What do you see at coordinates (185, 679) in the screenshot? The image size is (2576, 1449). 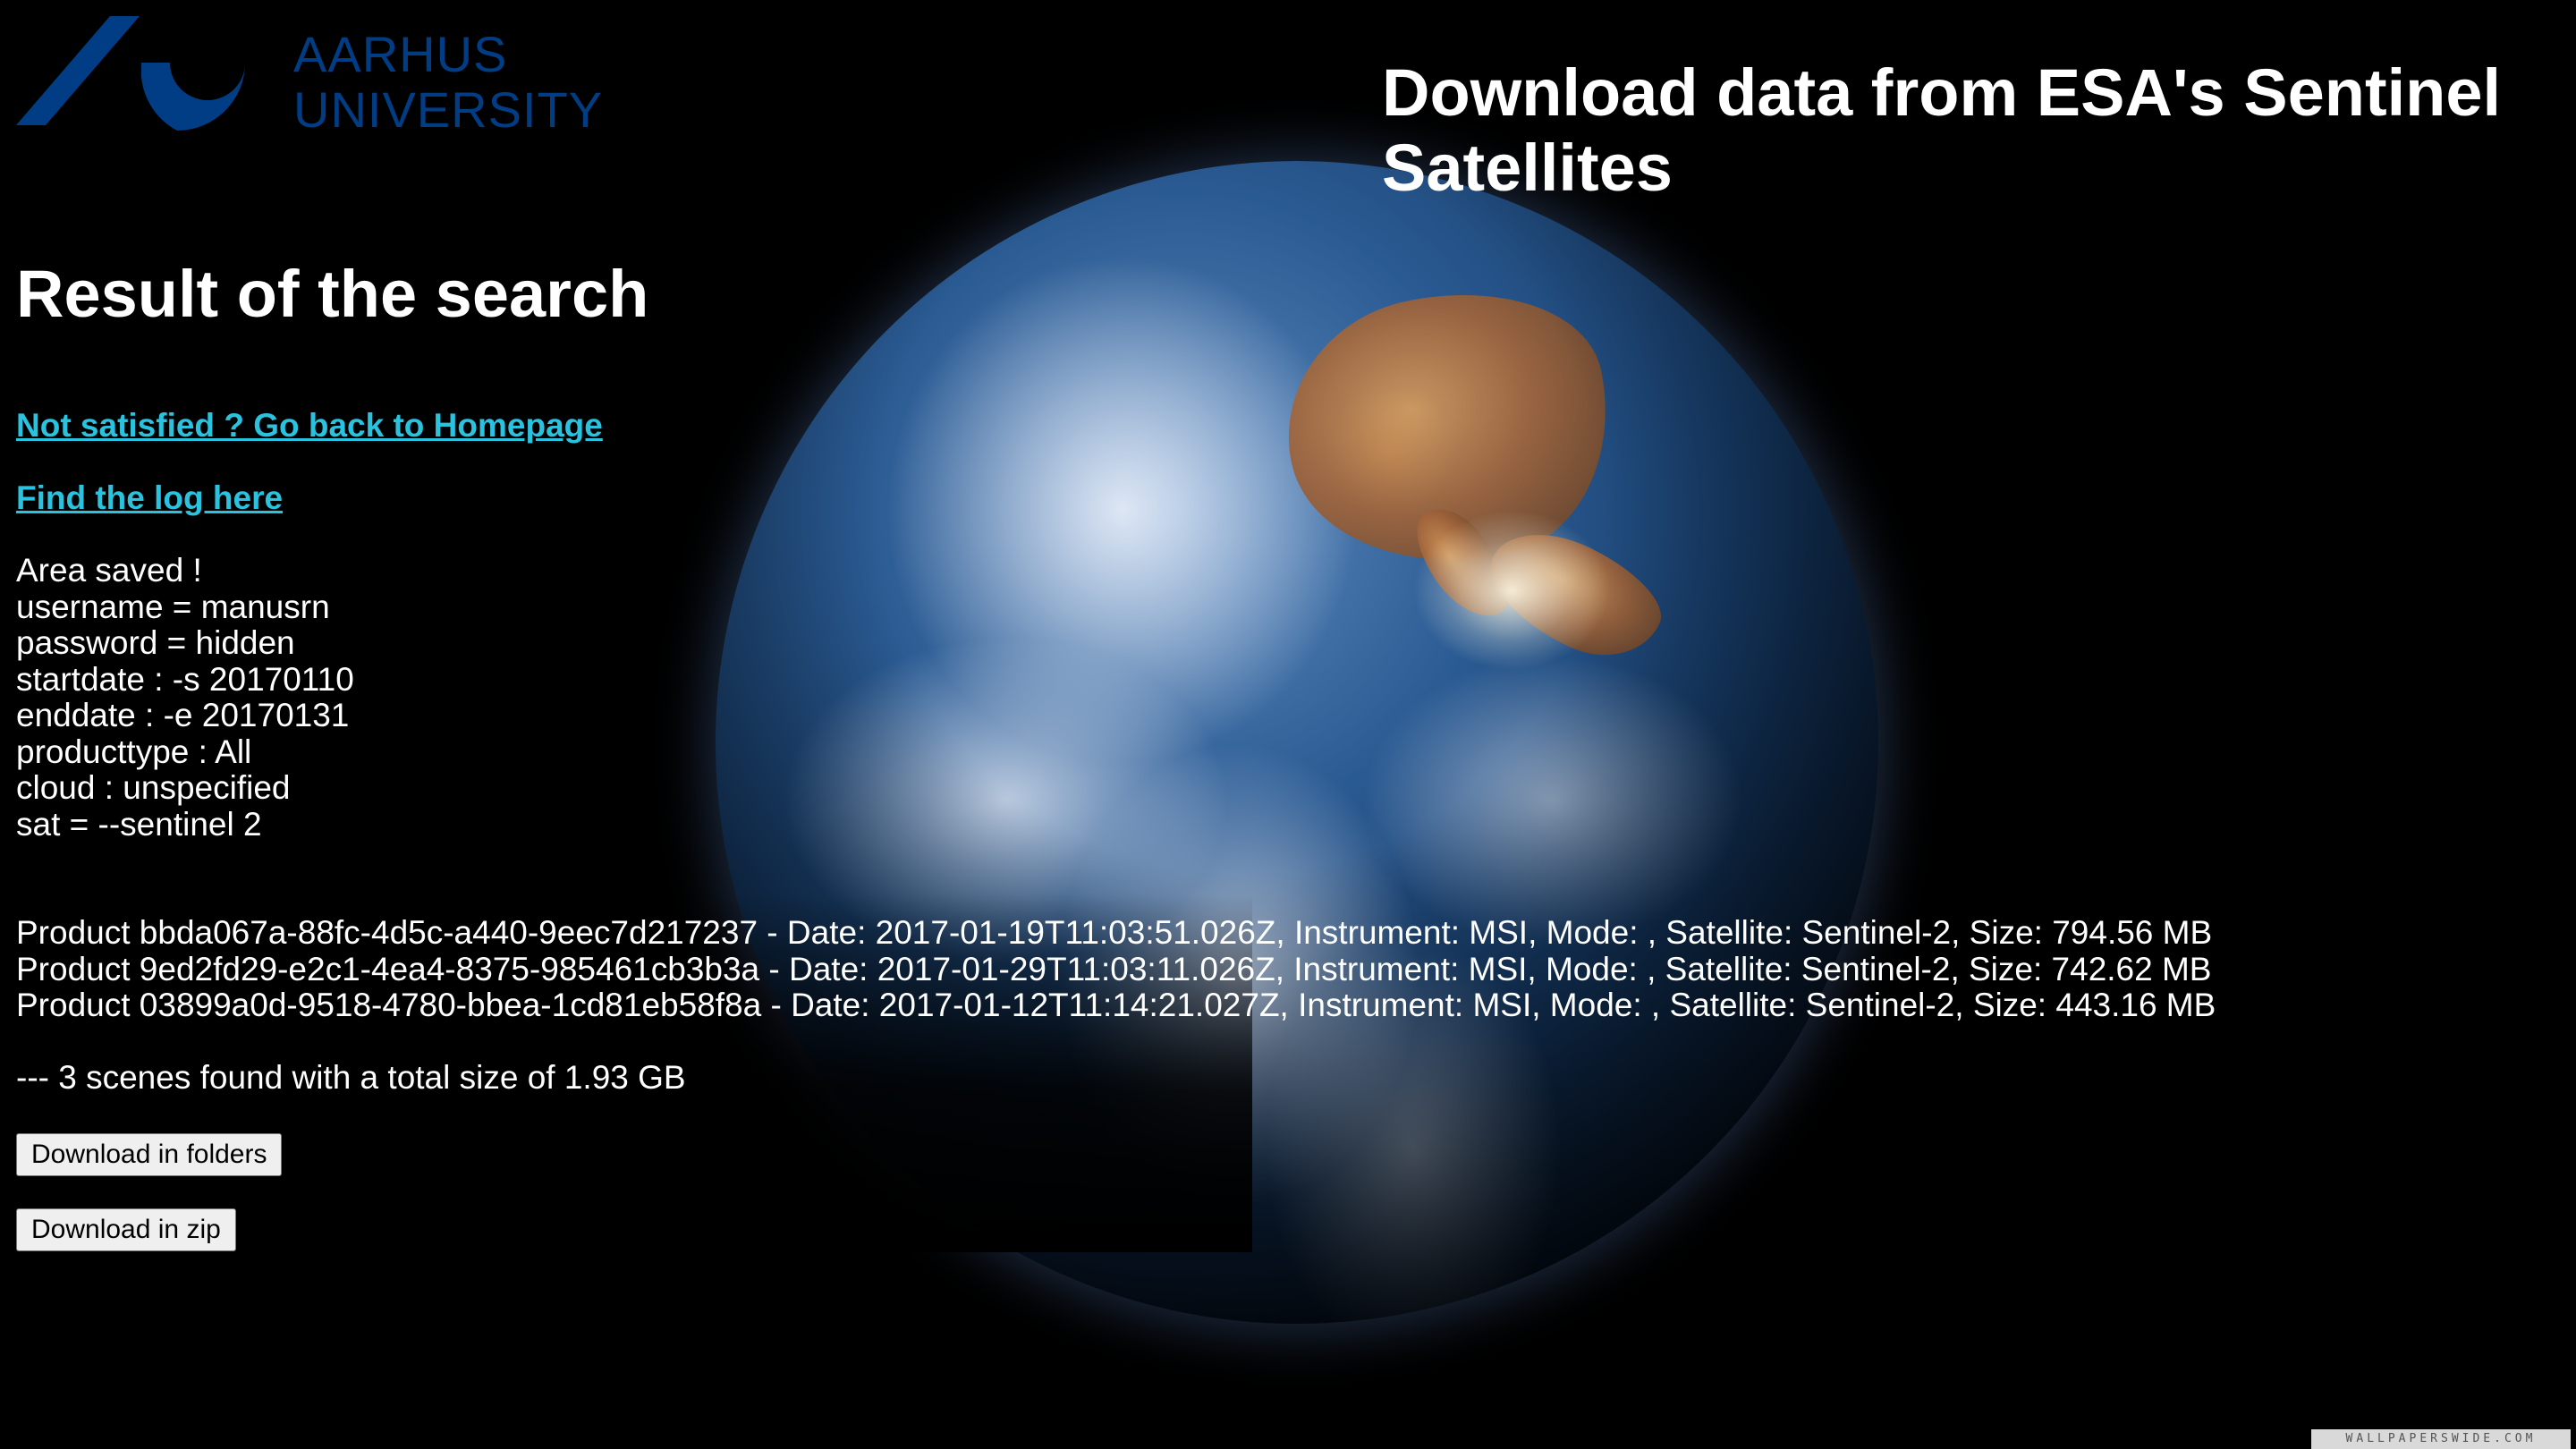 I see `param-line: startdate : -s 20170110` at bounding box center [185, 679].